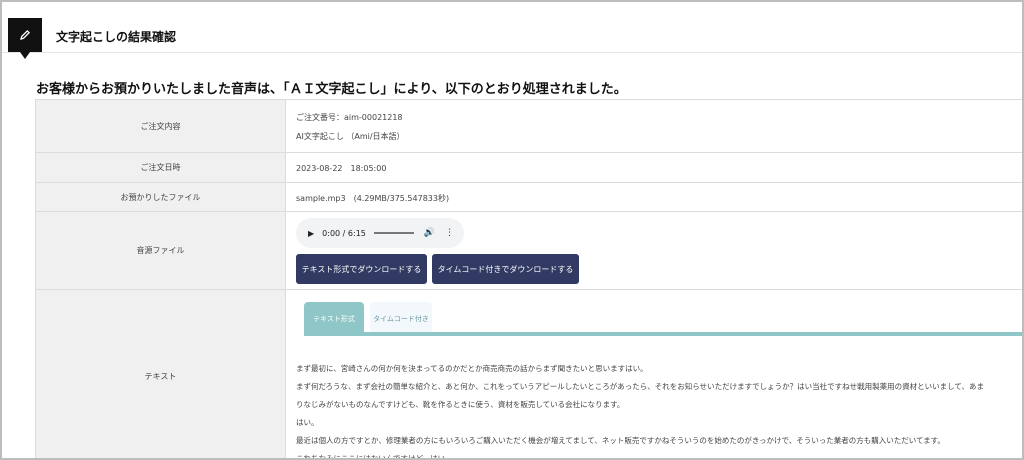  Describe the element at coordinates (373, 198) in the screenshot. I see `file-value: sample.mp3 (4.29MB/375.547833秒)` at that location.